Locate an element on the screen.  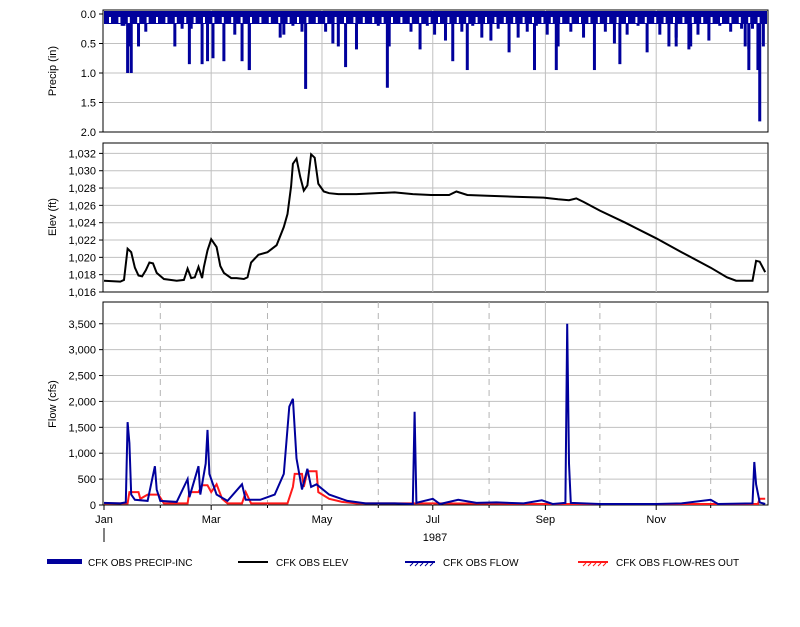
x-tick-label: Nov is located at coordinates (656, 520).